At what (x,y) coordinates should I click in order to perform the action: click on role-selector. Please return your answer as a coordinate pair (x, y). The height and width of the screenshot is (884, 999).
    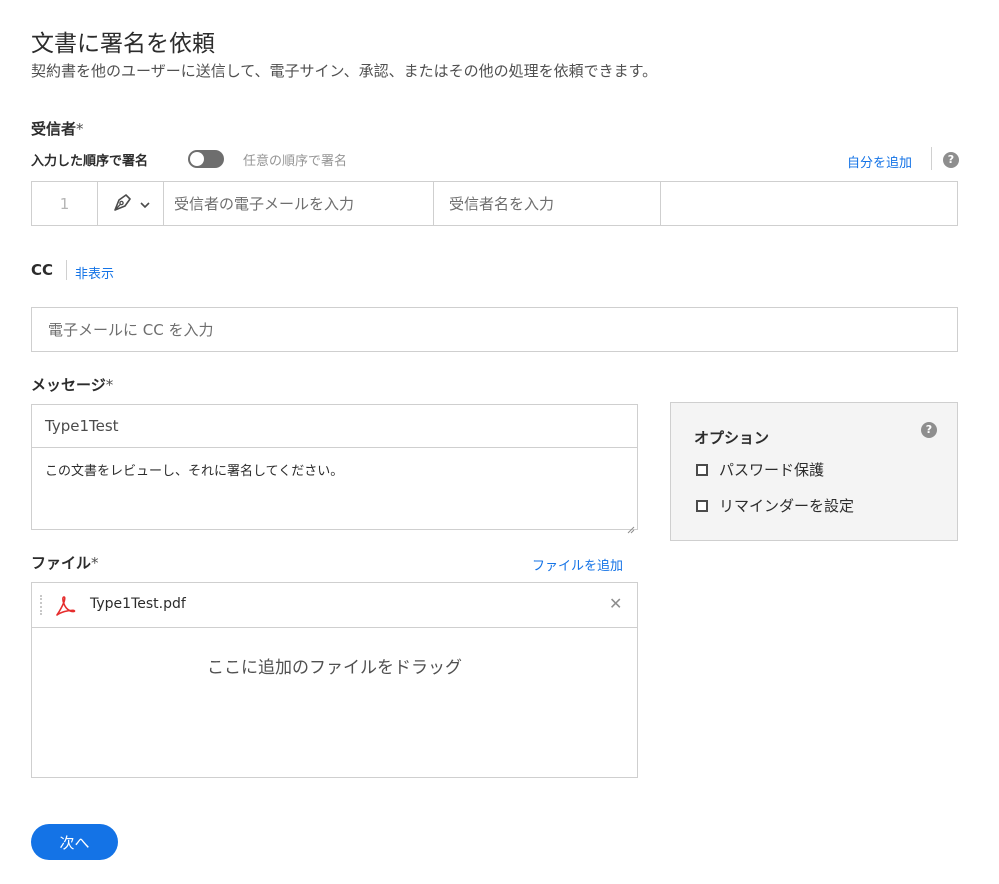
    Looking at the image, I should click on (131, 203).